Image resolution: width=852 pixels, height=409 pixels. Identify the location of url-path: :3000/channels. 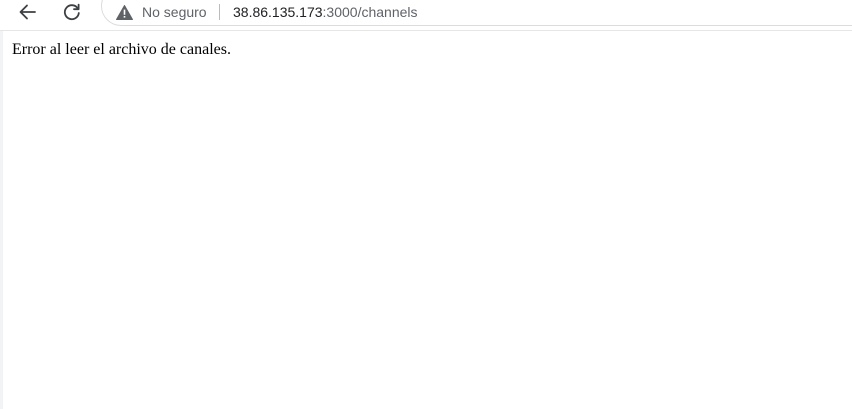
(370, 12).